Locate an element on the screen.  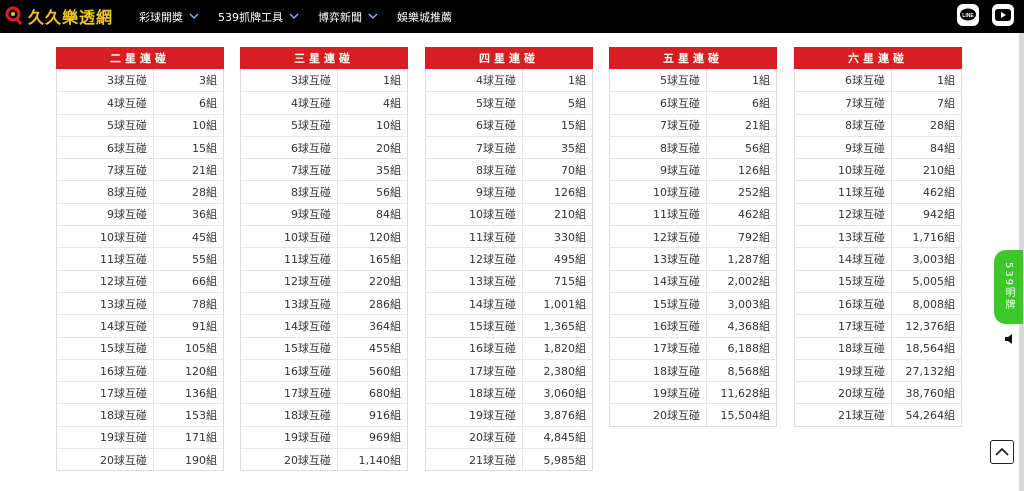
table-row: 17球互碰 12,376組 is located at coordinates (878, 325).